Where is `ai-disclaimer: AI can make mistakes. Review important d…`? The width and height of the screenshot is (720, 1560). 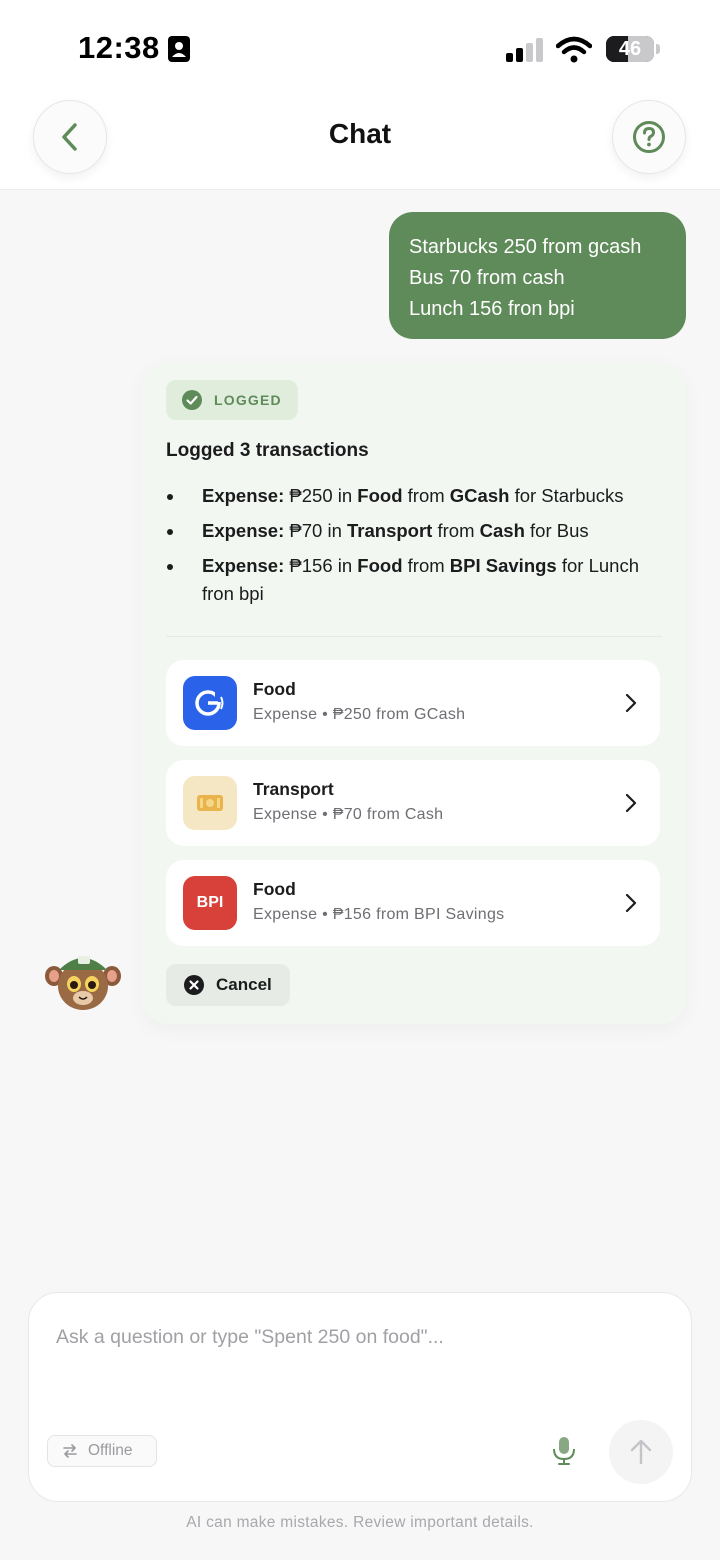 ai-disclaimer: AI can make mistakes. Review important d… is located at coordinates (360, 1522).